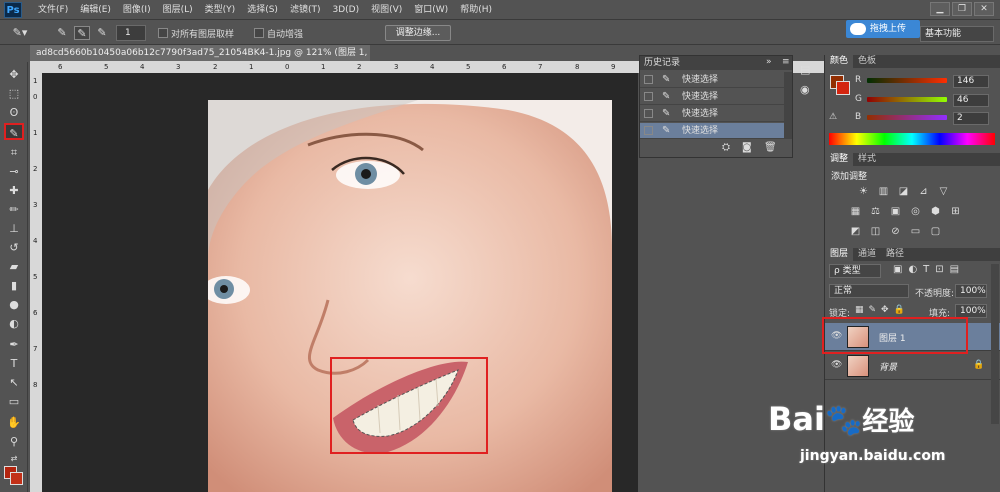 This screenshot has height=492, width=1000. What do you see at coordinates (53, 10) in the screenshot?
I see `menu-file: 文件(F)` at bounding box center [53, 10].